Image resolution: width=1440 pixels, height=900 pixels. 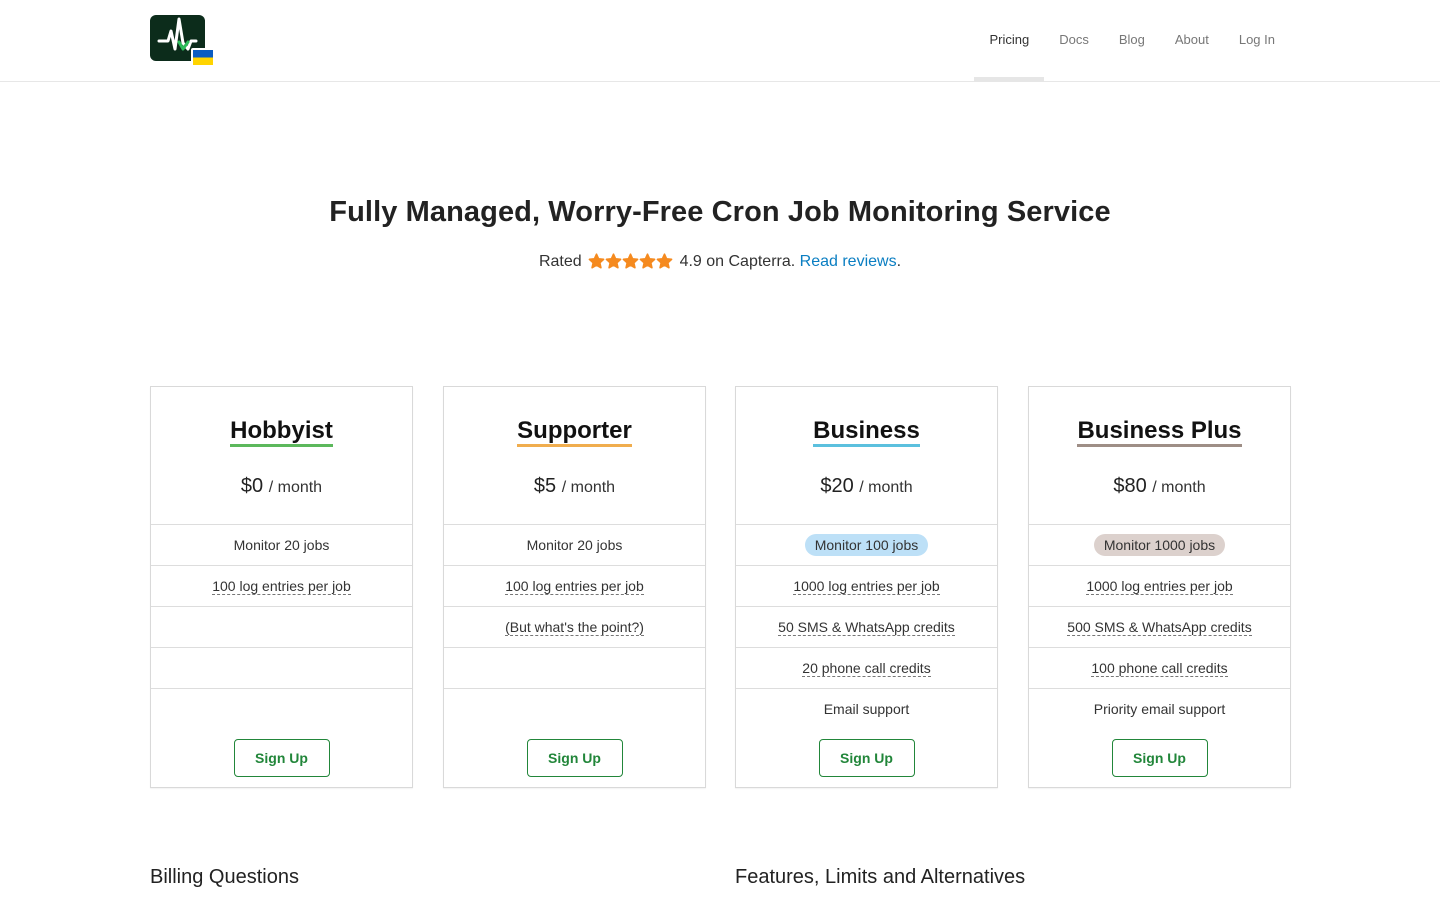 I want to click on plan-price: $0 / month, so click(x=281, y=486).